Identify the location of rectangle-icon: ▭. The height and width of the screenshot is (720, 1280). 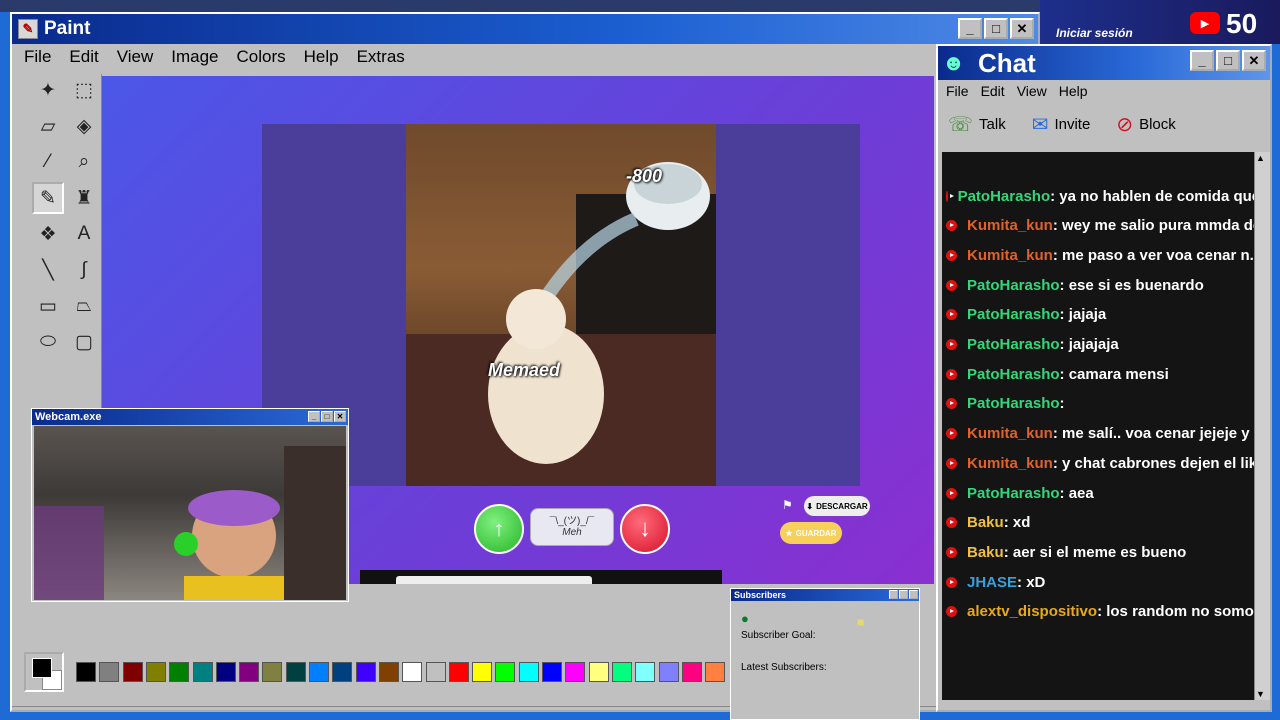
(48, 306).